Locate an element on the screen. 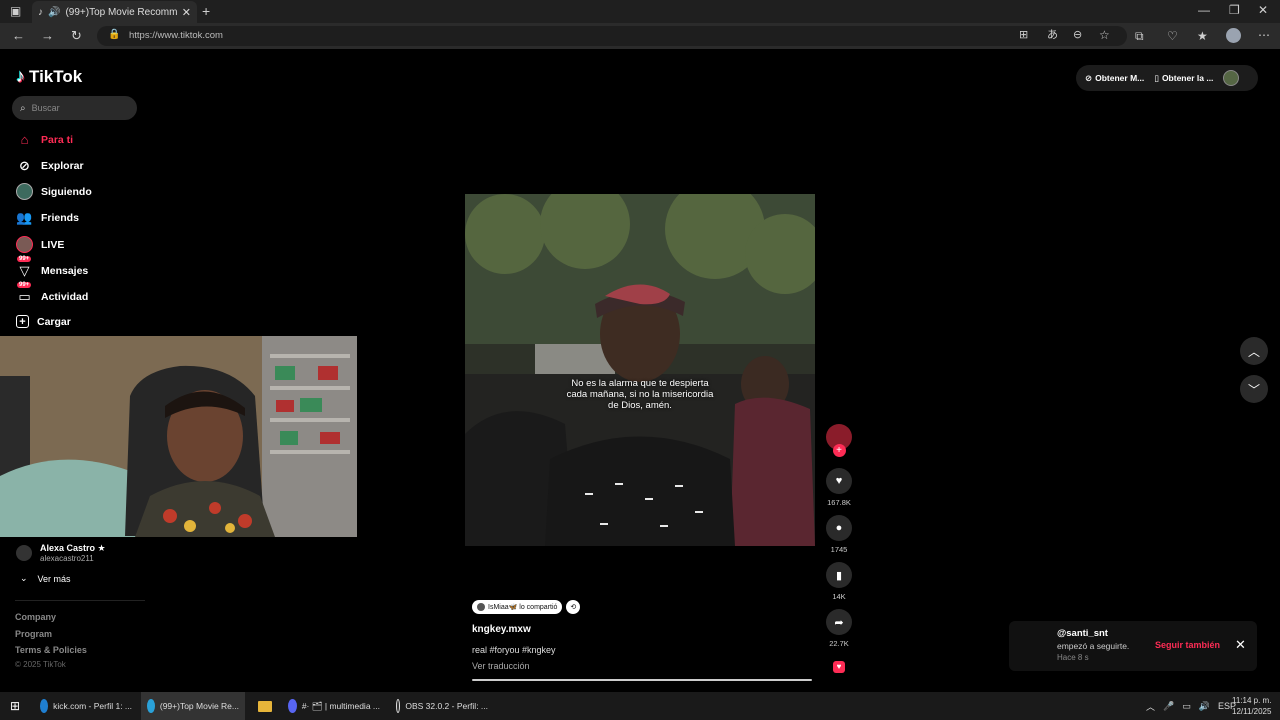  sidebar-item-label: LIVE is located at coordinates (53, 244).